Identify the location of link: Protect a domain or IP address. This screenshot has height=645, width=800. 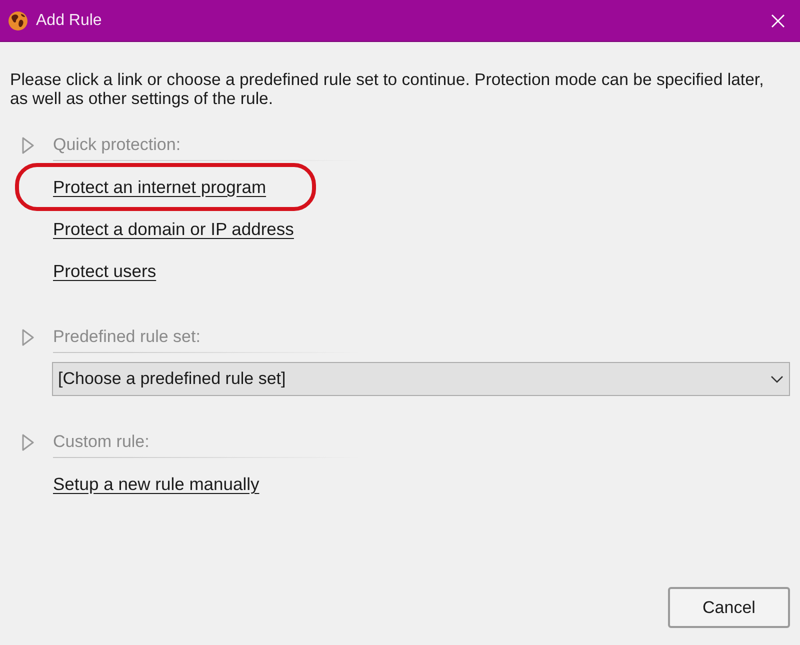
(173, 229).